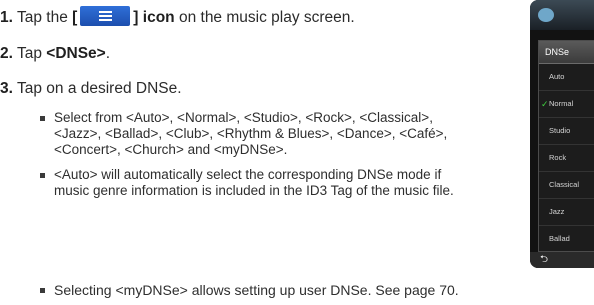 The width and height of the screenshot is (594, 305). What do you see at coordinates (545, 104) in the screenshot?
I see `check-icon: ✓` at bounding box center [545, 104].